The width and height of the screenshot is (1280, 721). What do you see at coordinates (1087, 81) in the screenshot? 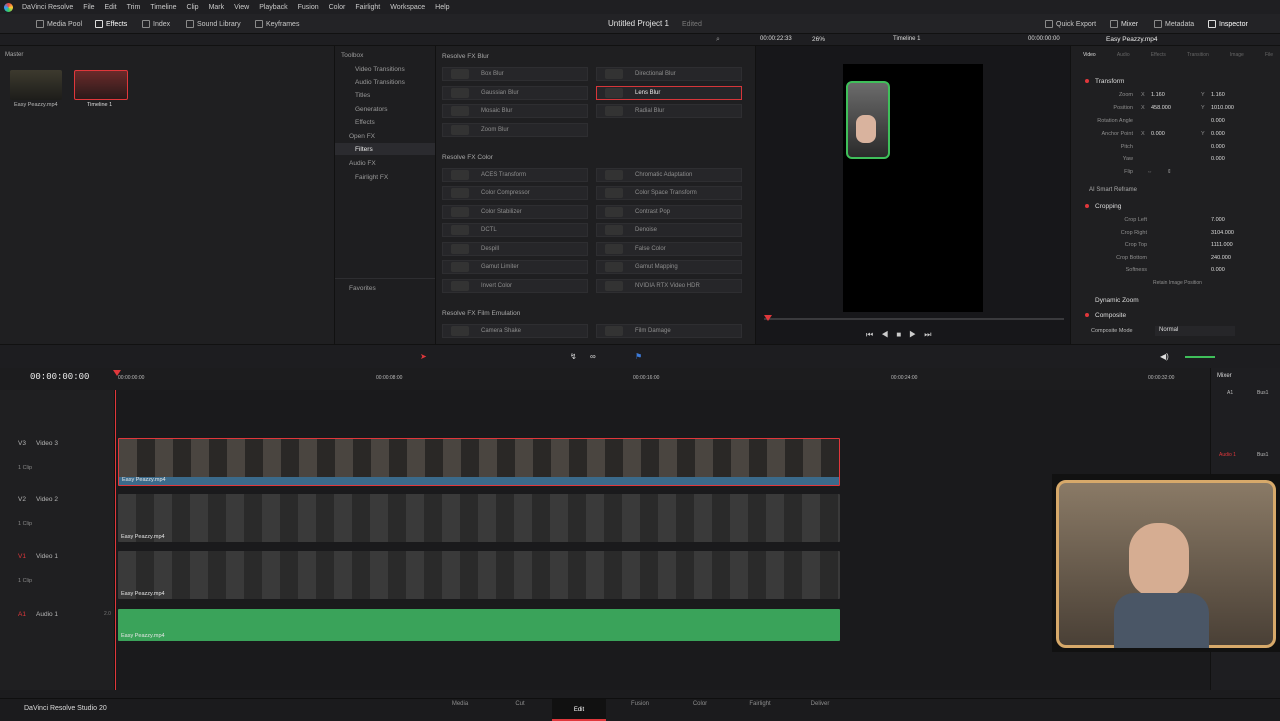
I see `transform-enable-dot` at bounding box center [1087, 81].